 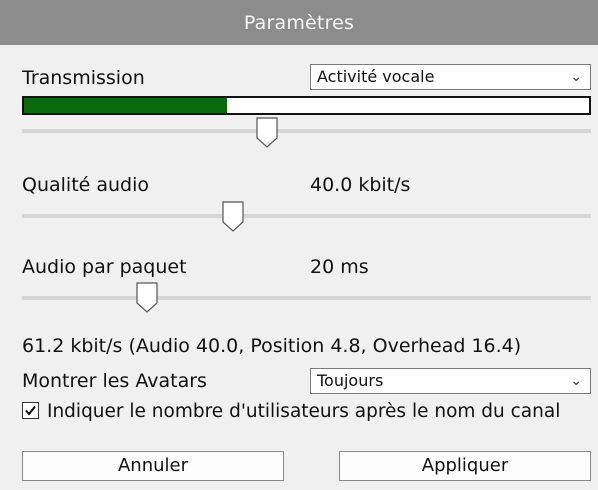 What do you see at coordinates (465, 466) in the screenshot?
I see `apply-button: Appliquer` at bounding box center [465, 466].